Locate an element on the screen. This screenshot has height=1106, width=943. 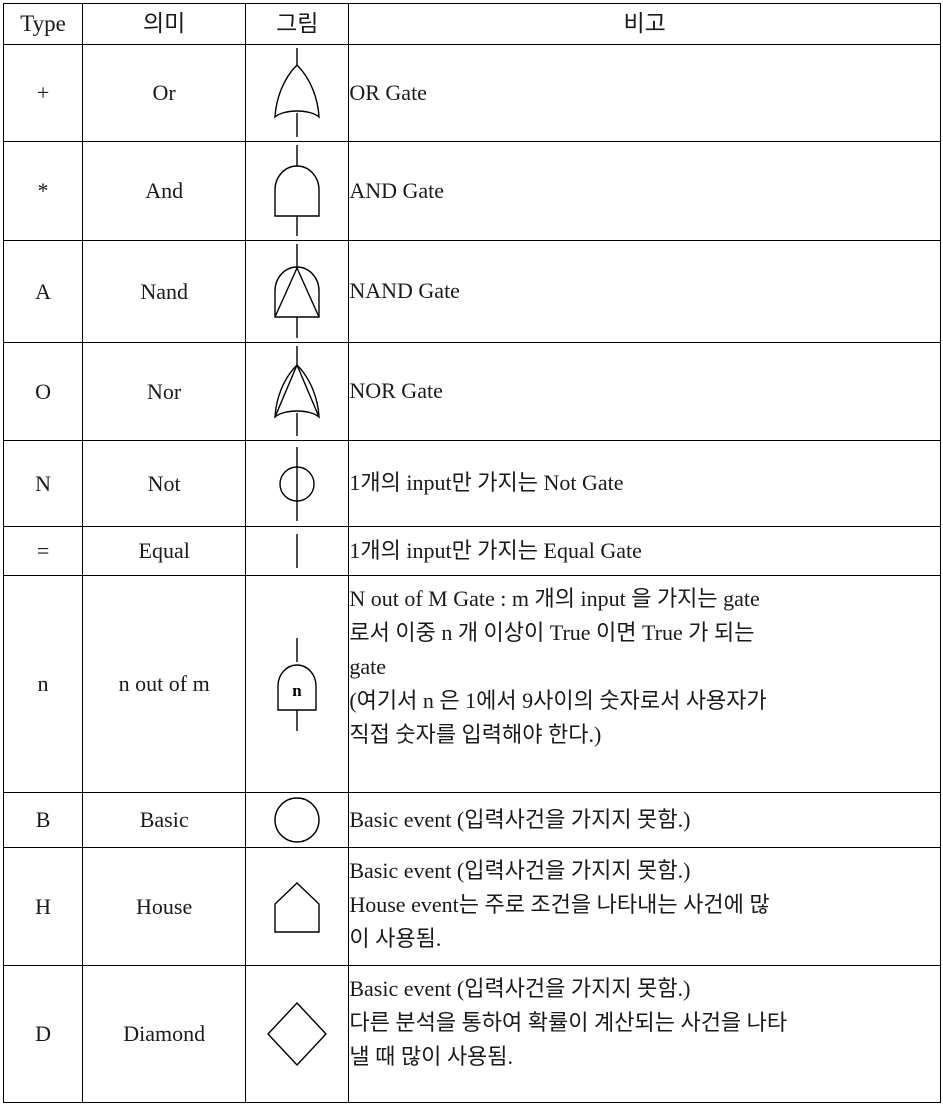
house-event-figure is located at coordinates (297, 907).